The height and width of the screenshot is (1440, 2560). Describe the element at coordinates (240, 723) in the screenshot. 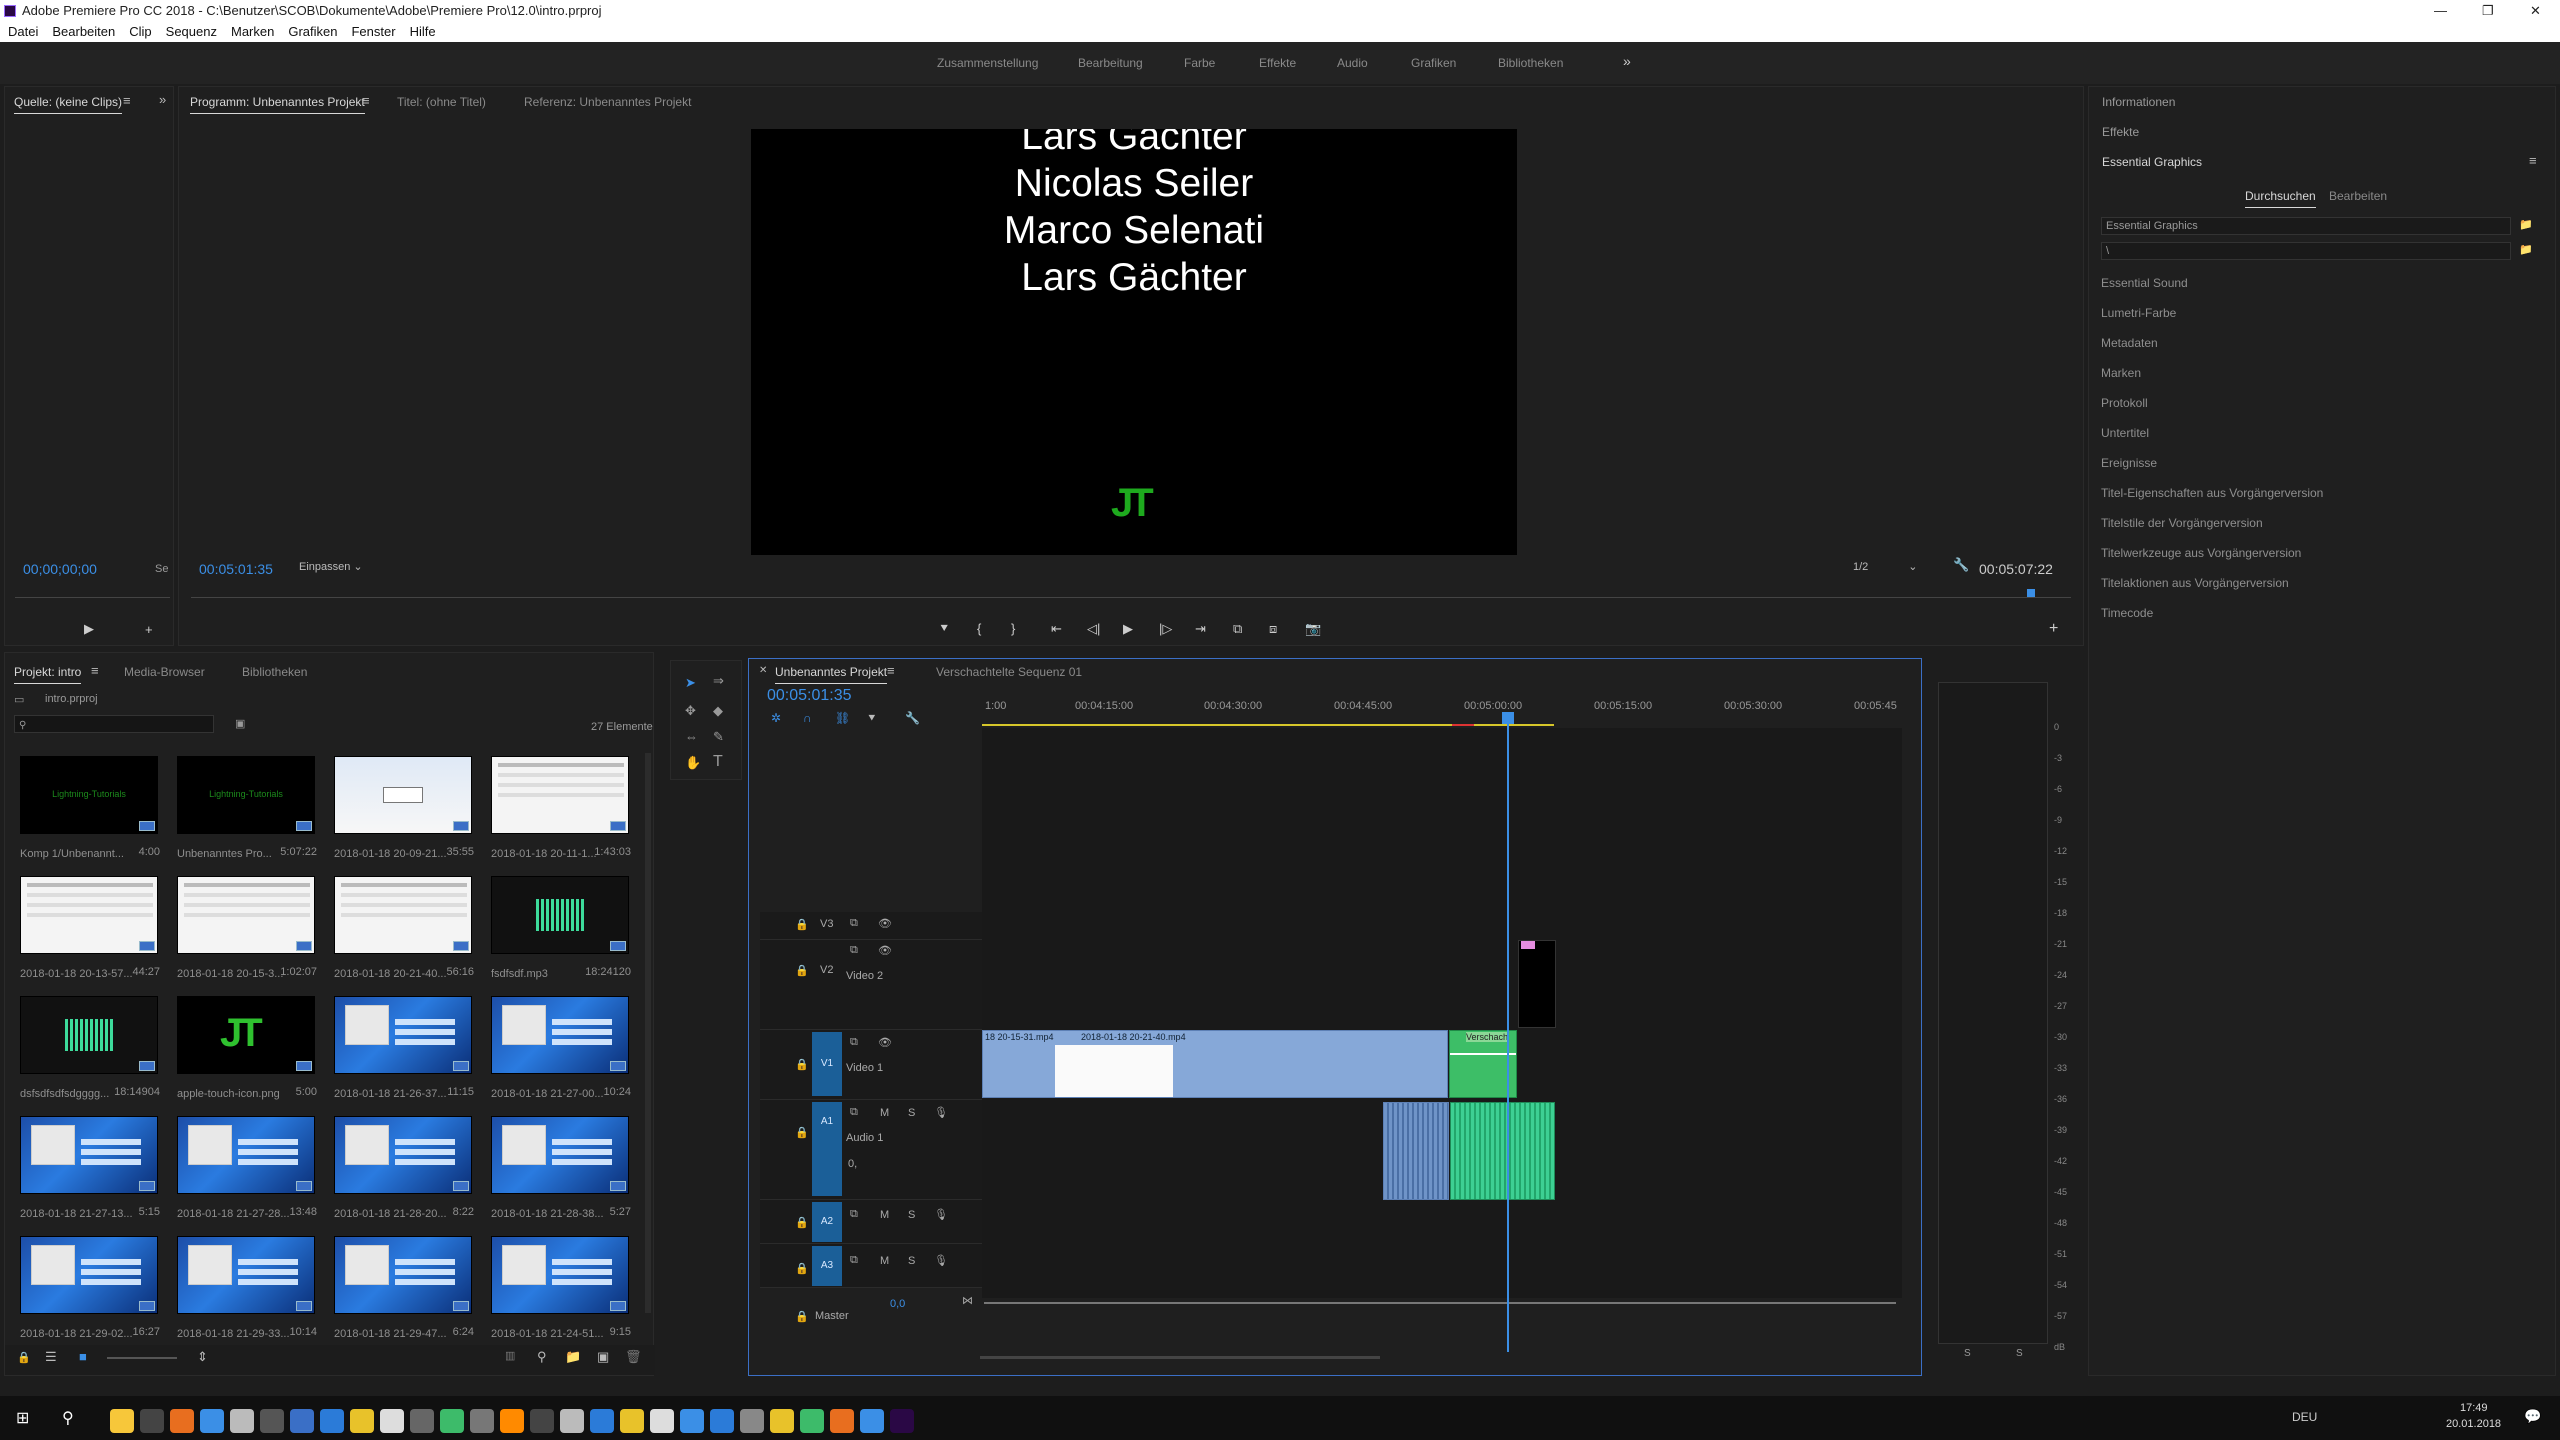

I see `new-bin-search-icon: ▣` at that location.